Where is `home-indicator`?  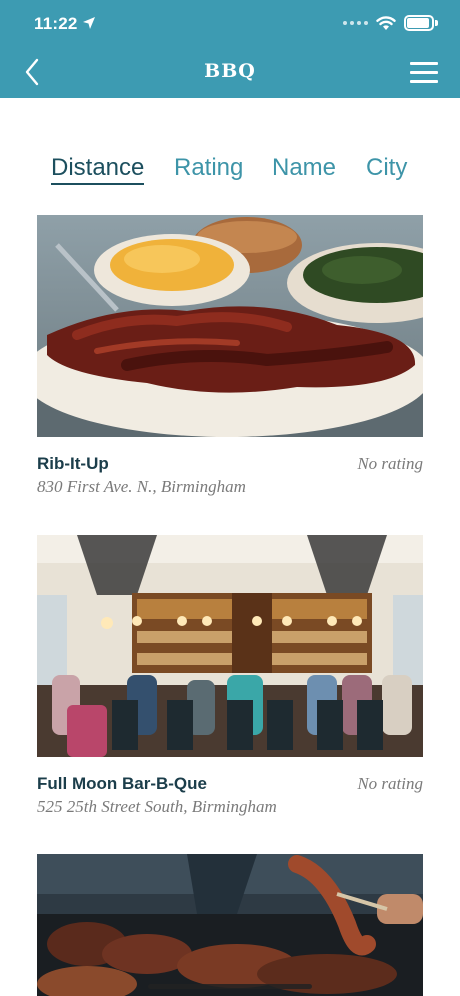
home-indicator is located at coordinates (230, 986).